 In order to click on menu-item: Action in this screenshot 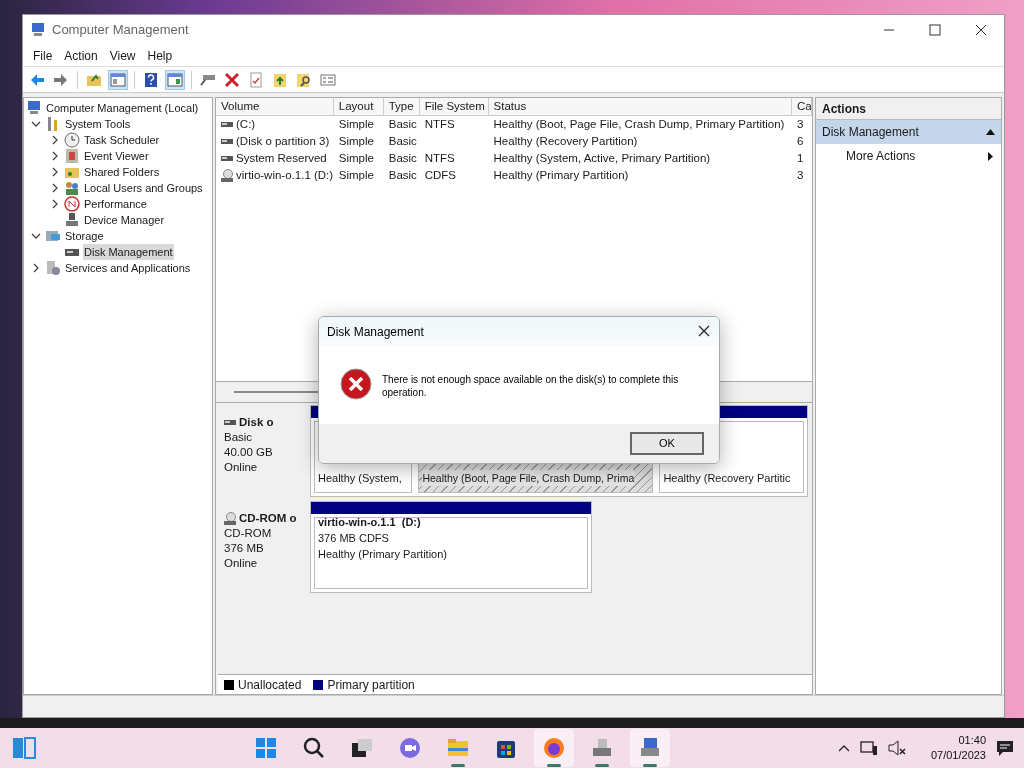, I will do `click(81, 55)`.